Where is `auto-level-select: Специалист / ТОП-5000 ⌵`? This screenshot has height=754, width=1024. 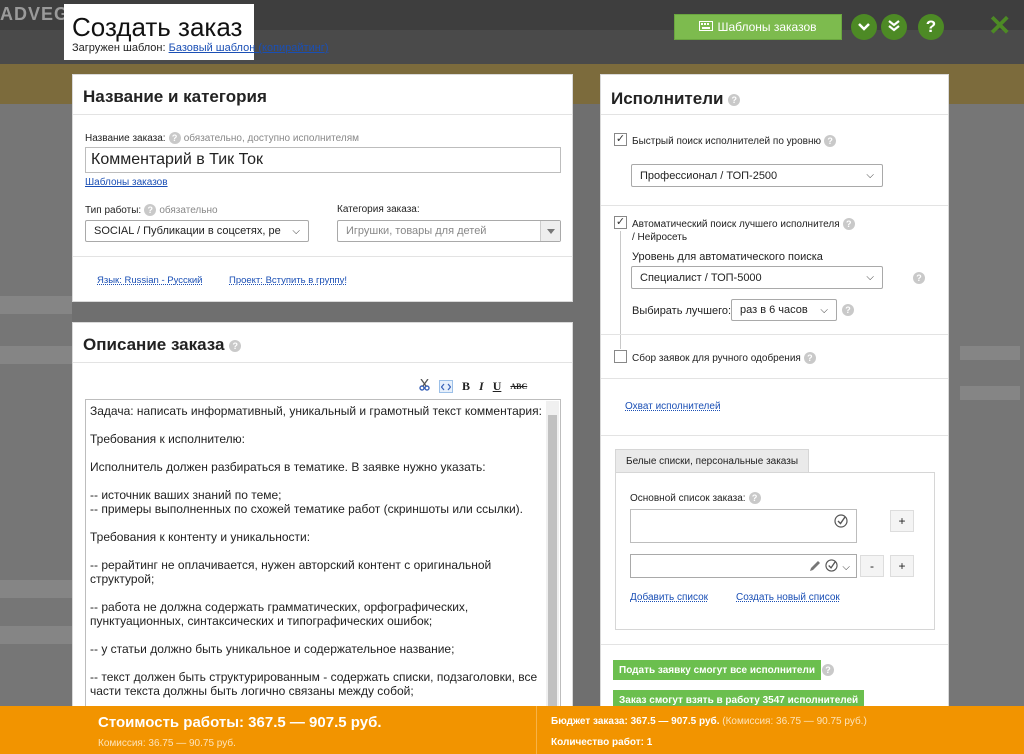
auto-level-select: Специалист / ТОП-5000 ⌵ is located at coordinates (757, 277).